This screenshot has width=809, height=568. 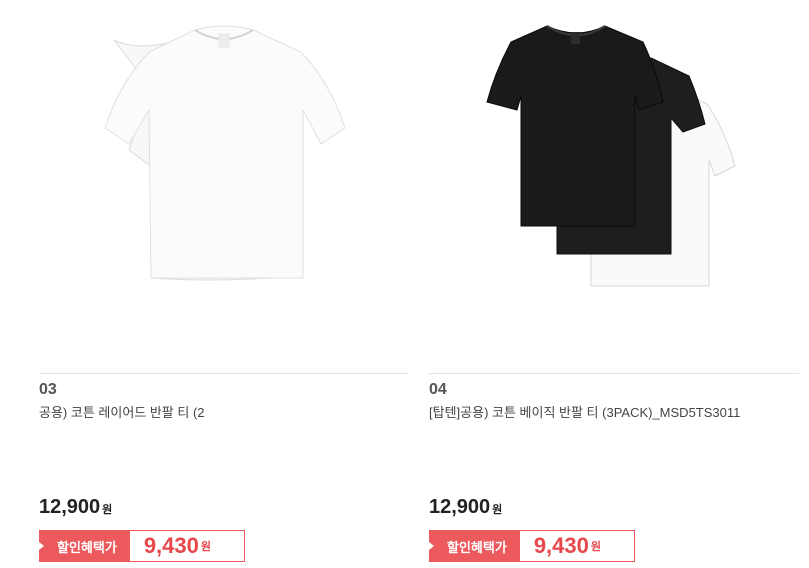 What do you see at coordinates (438, 389) in the screenshot?
I see `product-rank: 04` at bounding box center [438, 389].